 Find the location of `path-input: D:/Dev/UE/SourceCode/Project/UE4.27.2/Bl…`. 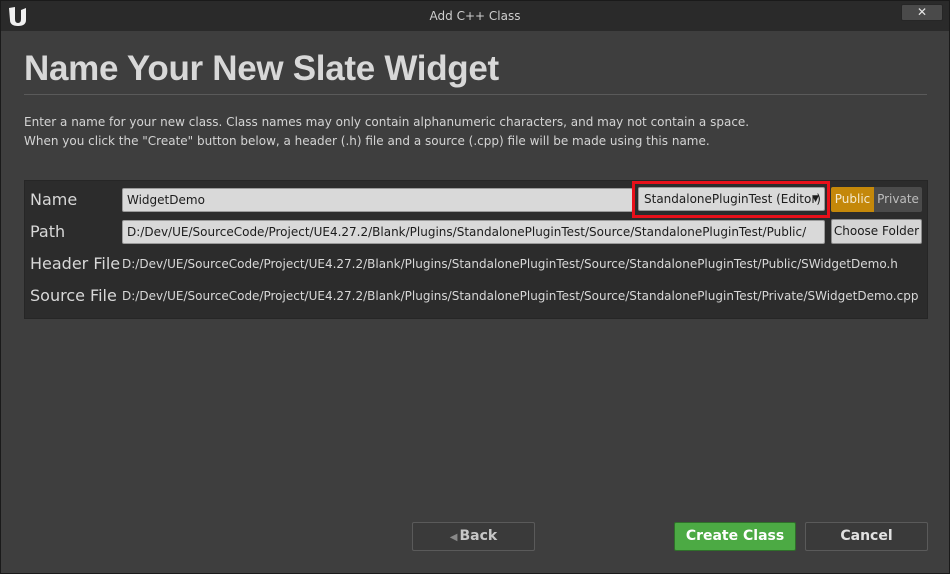

path-input: D:/Dev/UE/SourceCode/Project/UE4.27.2/Bl… is located at coordinates (473, 232).